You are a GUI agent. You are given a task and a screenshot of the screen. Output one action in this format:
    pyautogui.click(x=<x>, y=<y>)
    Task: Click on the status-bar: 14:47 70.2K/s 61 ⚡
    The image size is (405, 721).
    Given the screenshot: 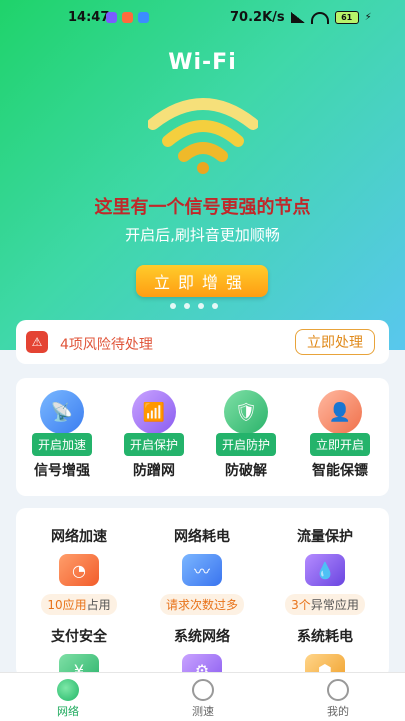 What is the action you would take?
    pyautogui.click(x=202, y=18)
    